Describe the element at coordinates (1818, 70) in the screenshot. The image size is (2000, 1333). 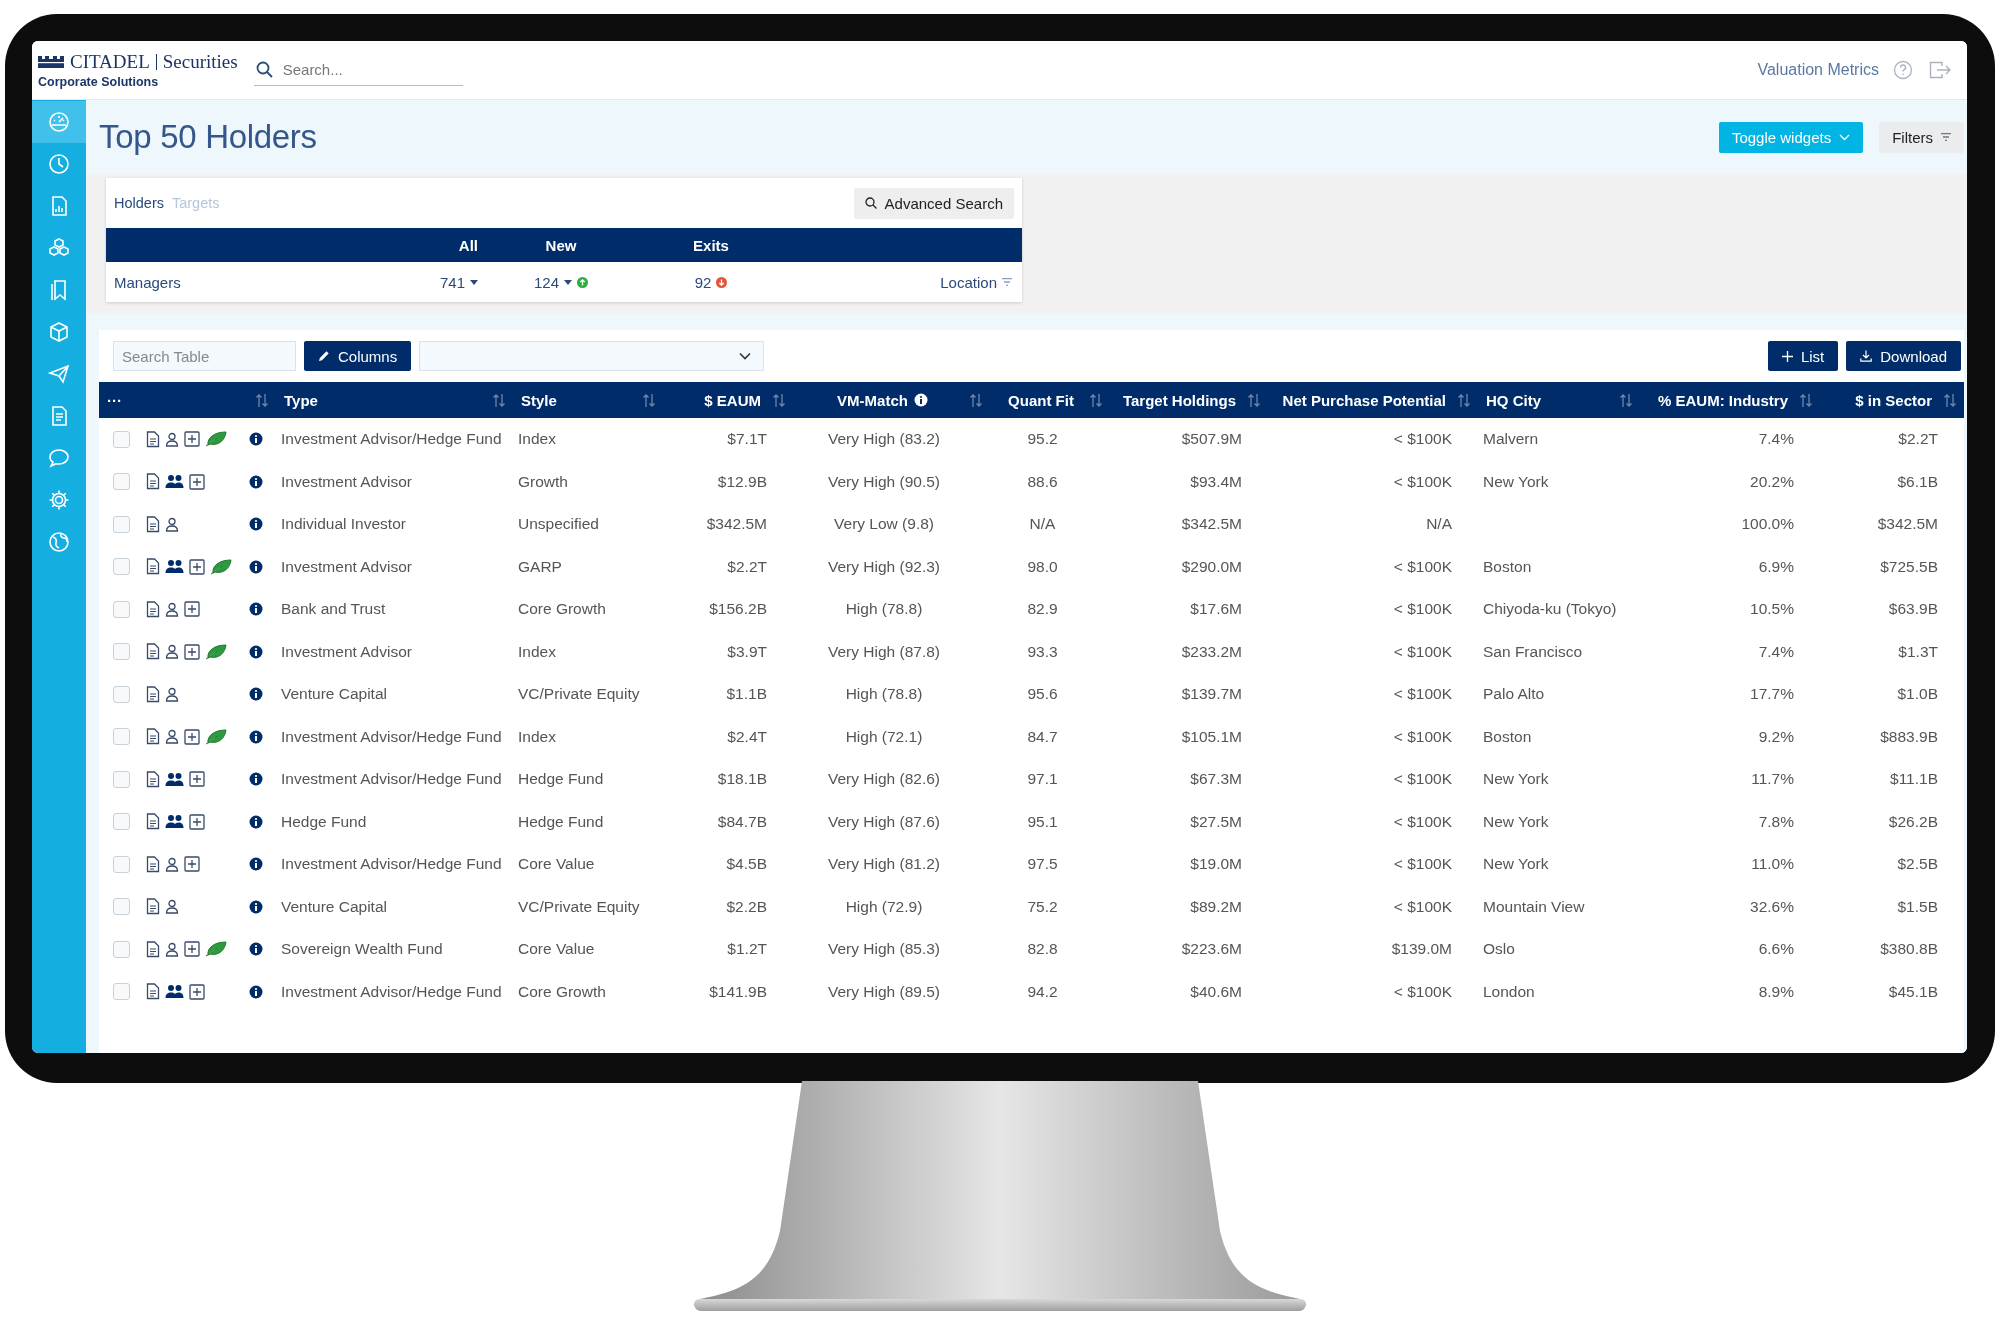
I see `valuation-metrics-link: Valuation Metrics` at that location.